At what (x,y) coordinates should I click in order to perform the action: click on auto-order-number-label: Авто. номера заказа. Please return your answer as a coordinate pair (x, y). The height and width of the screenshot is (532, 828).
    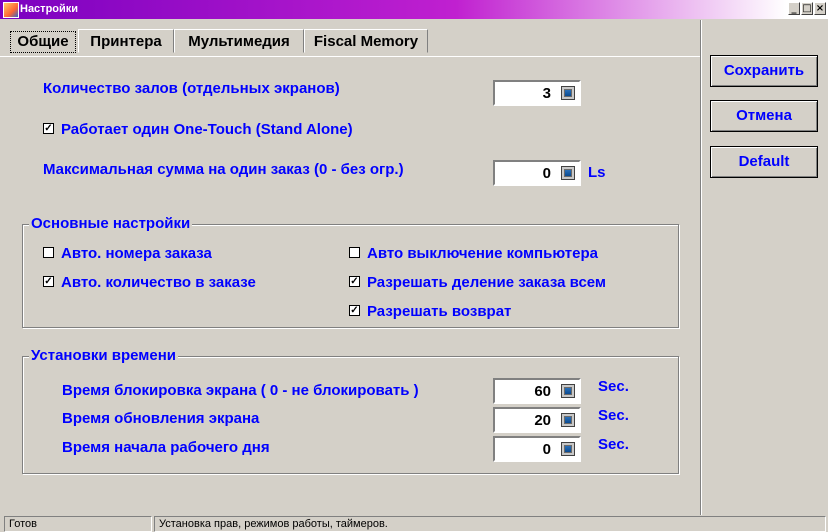
    Looking at the image, I should click on (136, 253).